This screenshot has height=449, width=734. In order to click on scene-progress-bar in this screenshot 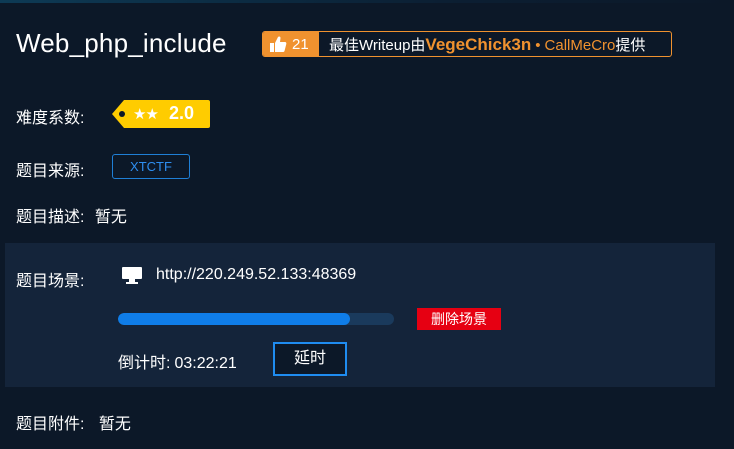, I will do `click(256, 319)`.